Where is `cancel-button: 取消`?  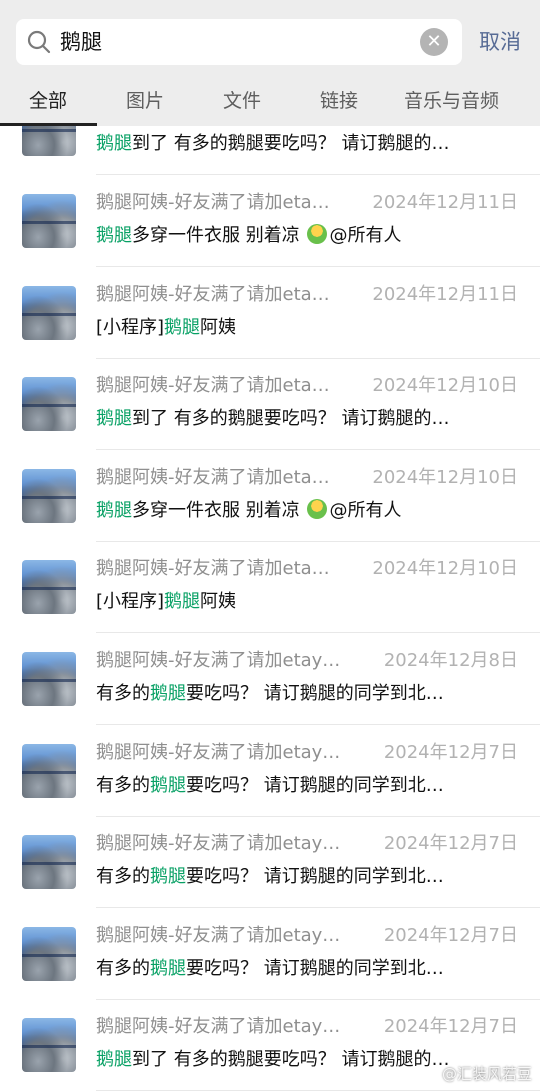
cancel-button: 取消 is located at coordinates (500, 42).